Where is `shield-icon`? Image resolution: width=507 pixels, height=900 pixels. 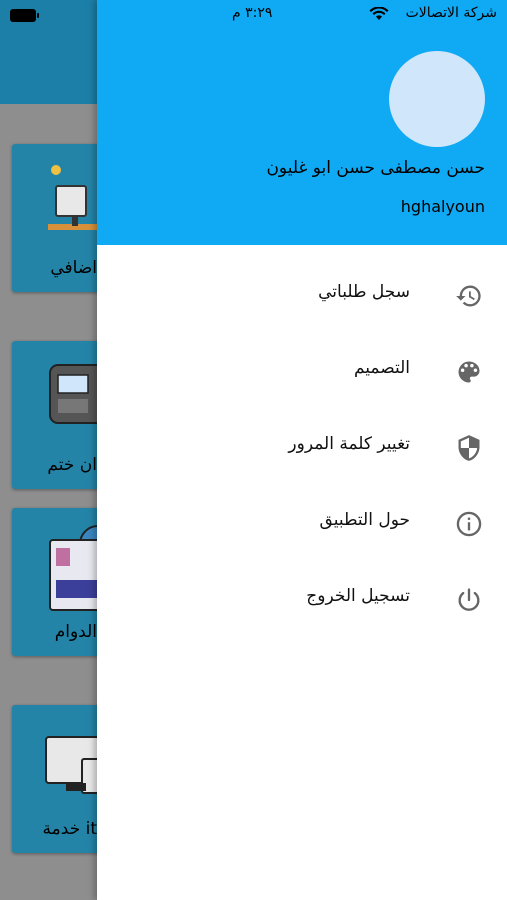 shield-icon is located at coordinates (469, 448).